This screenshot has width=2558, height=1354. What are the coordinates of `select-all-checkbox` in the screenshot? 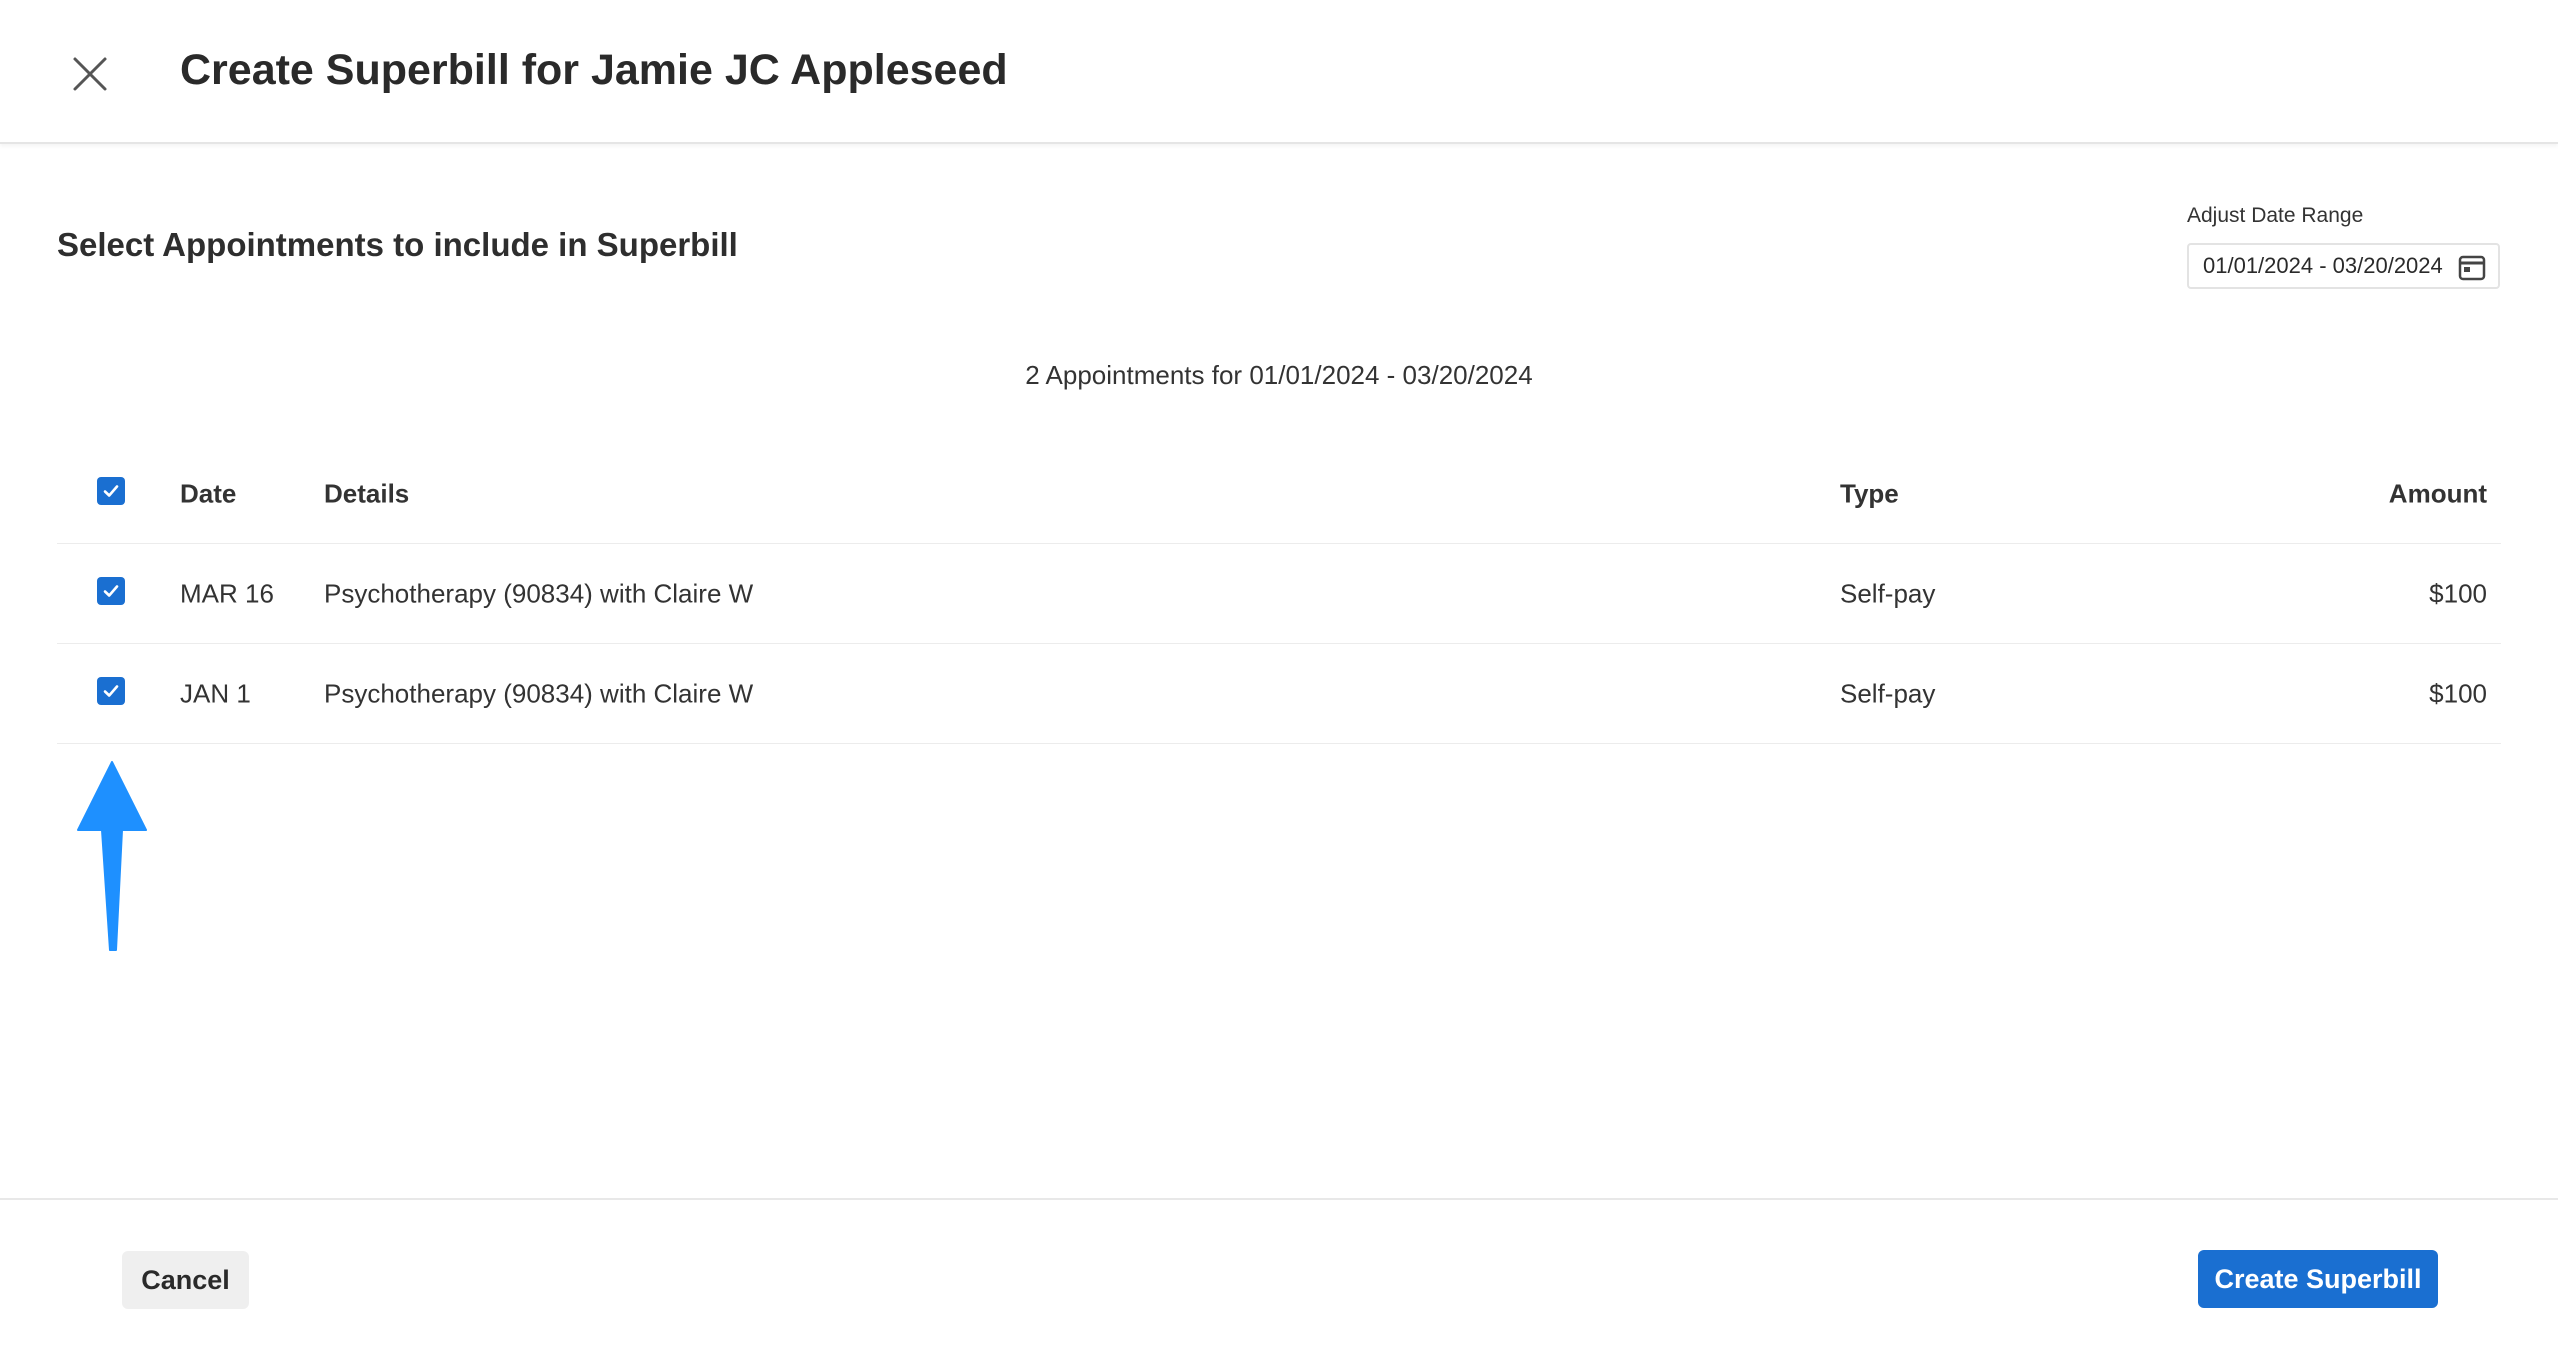 It's located at (111, 490).